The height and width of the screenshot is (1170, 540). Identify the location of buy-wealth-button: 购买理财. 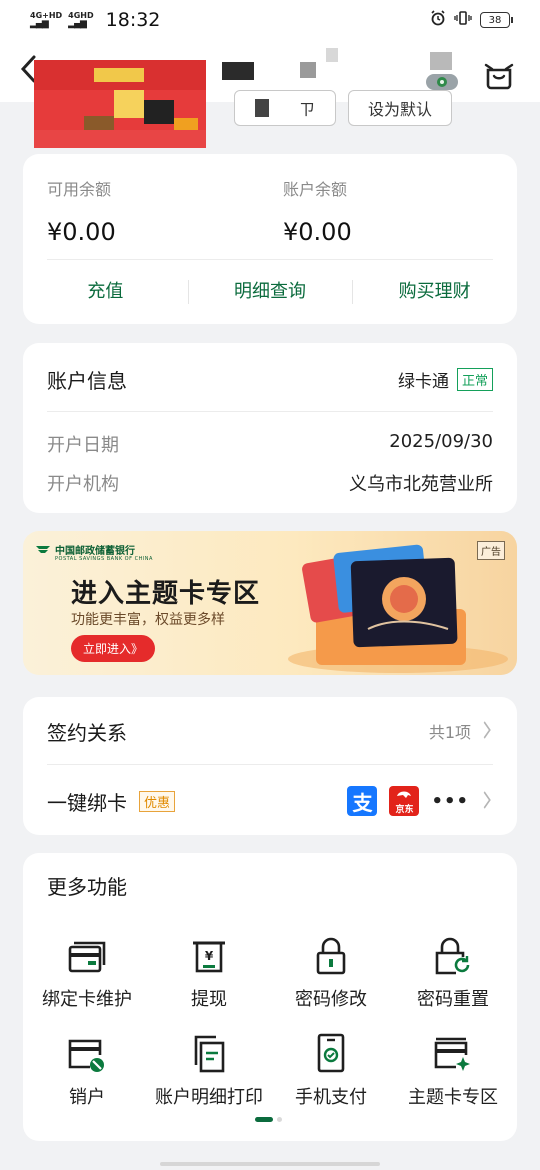
(434, 292).